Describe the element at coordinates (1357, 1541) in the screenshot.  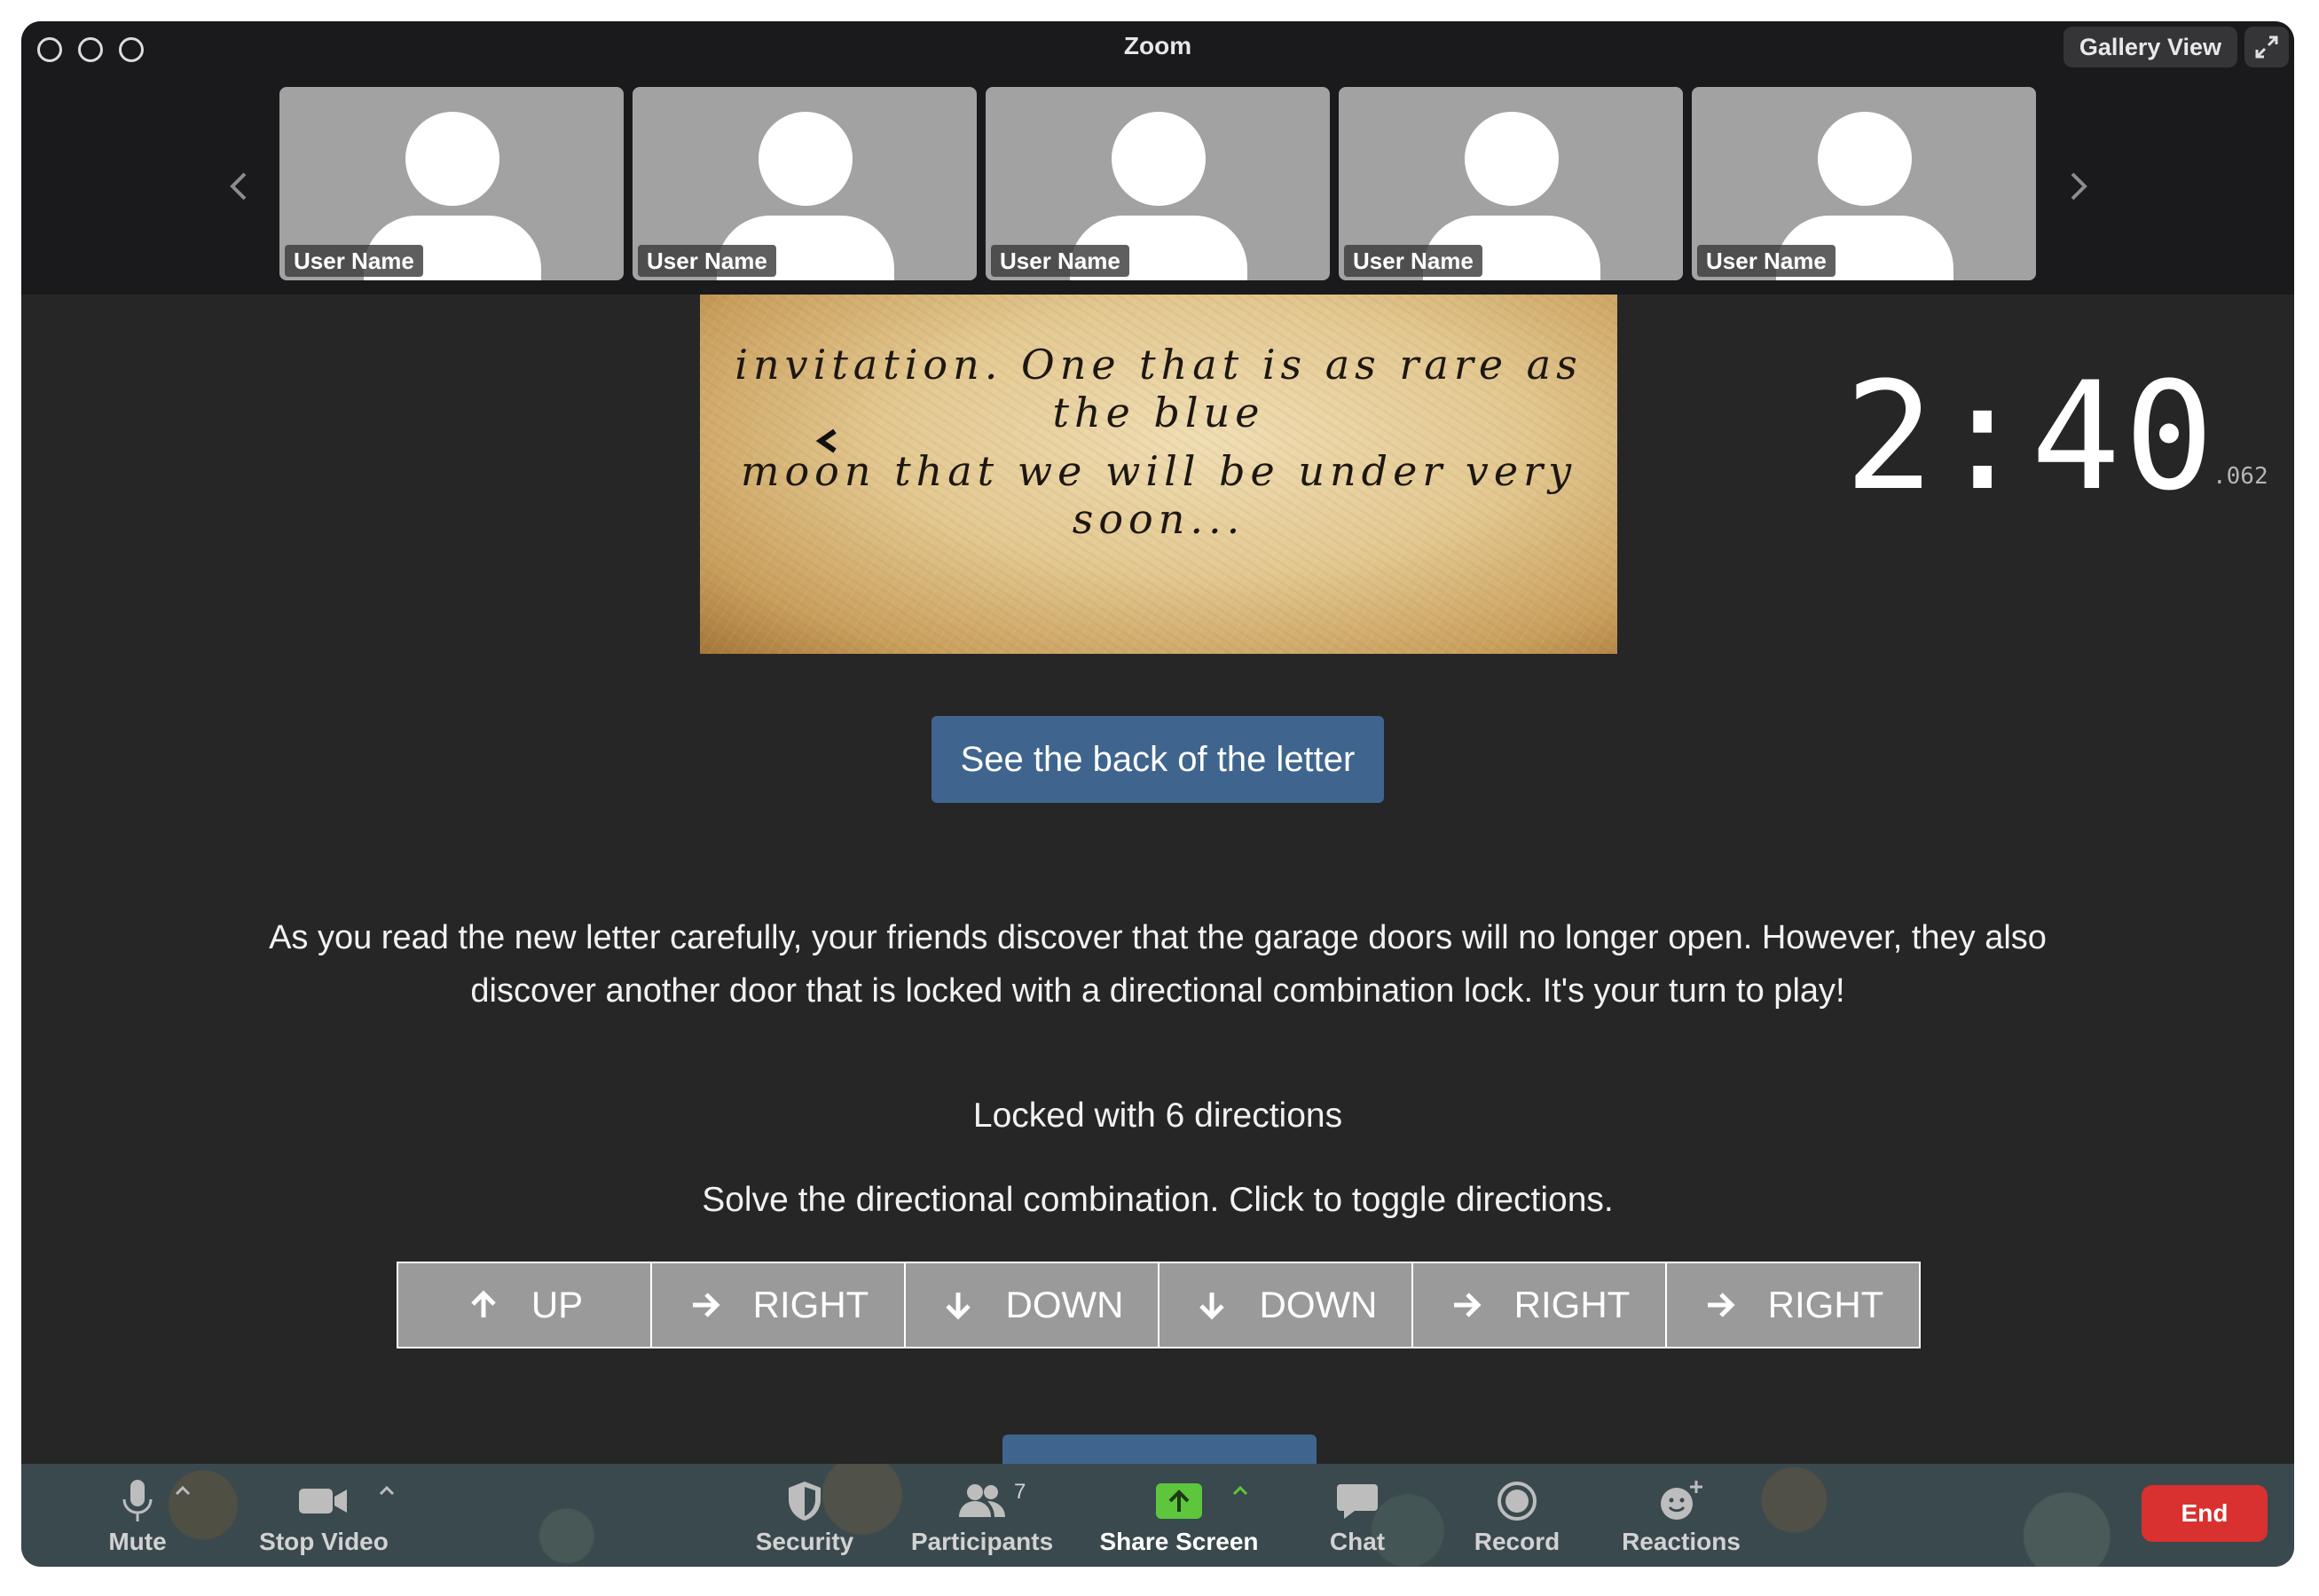
I see `chat-label: Chat` at that location.